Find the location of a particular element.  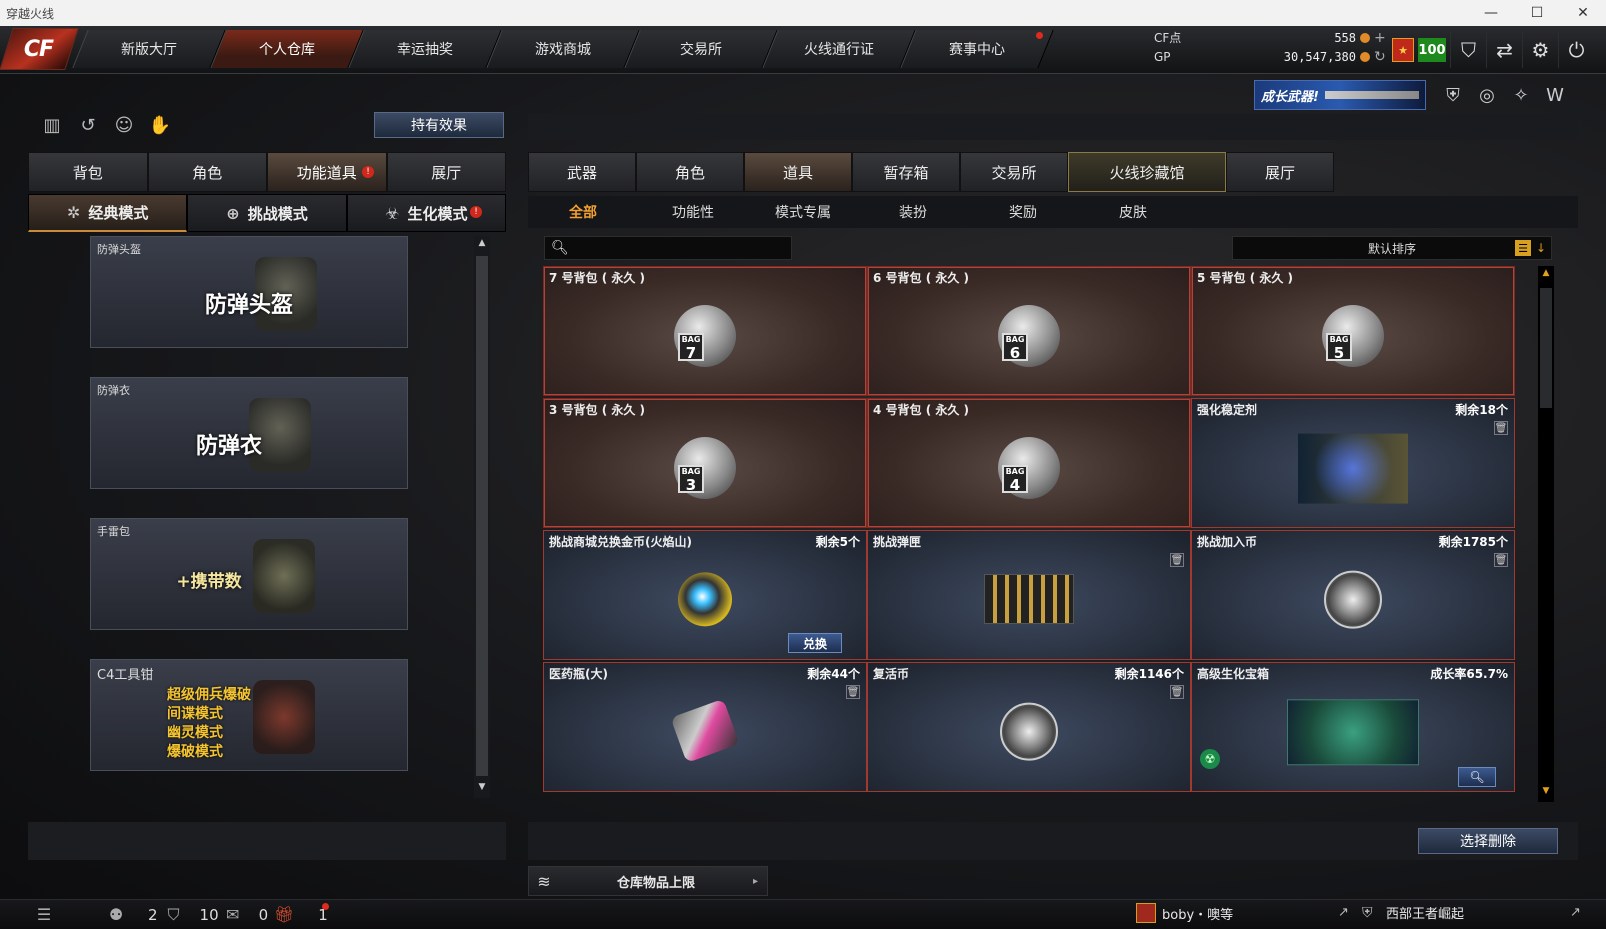

item-card: 高级生化宝箱 成长率65.7% ☢ 🔍︎ is located at coordinates (1353, 727).